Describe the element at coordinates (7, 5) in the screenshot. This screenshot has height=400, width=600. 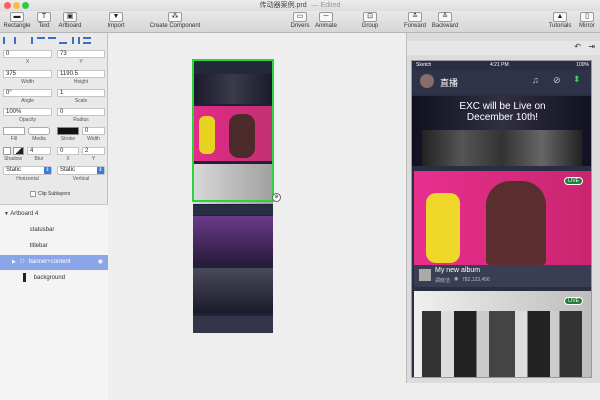
I see `close-window-button` at that location.